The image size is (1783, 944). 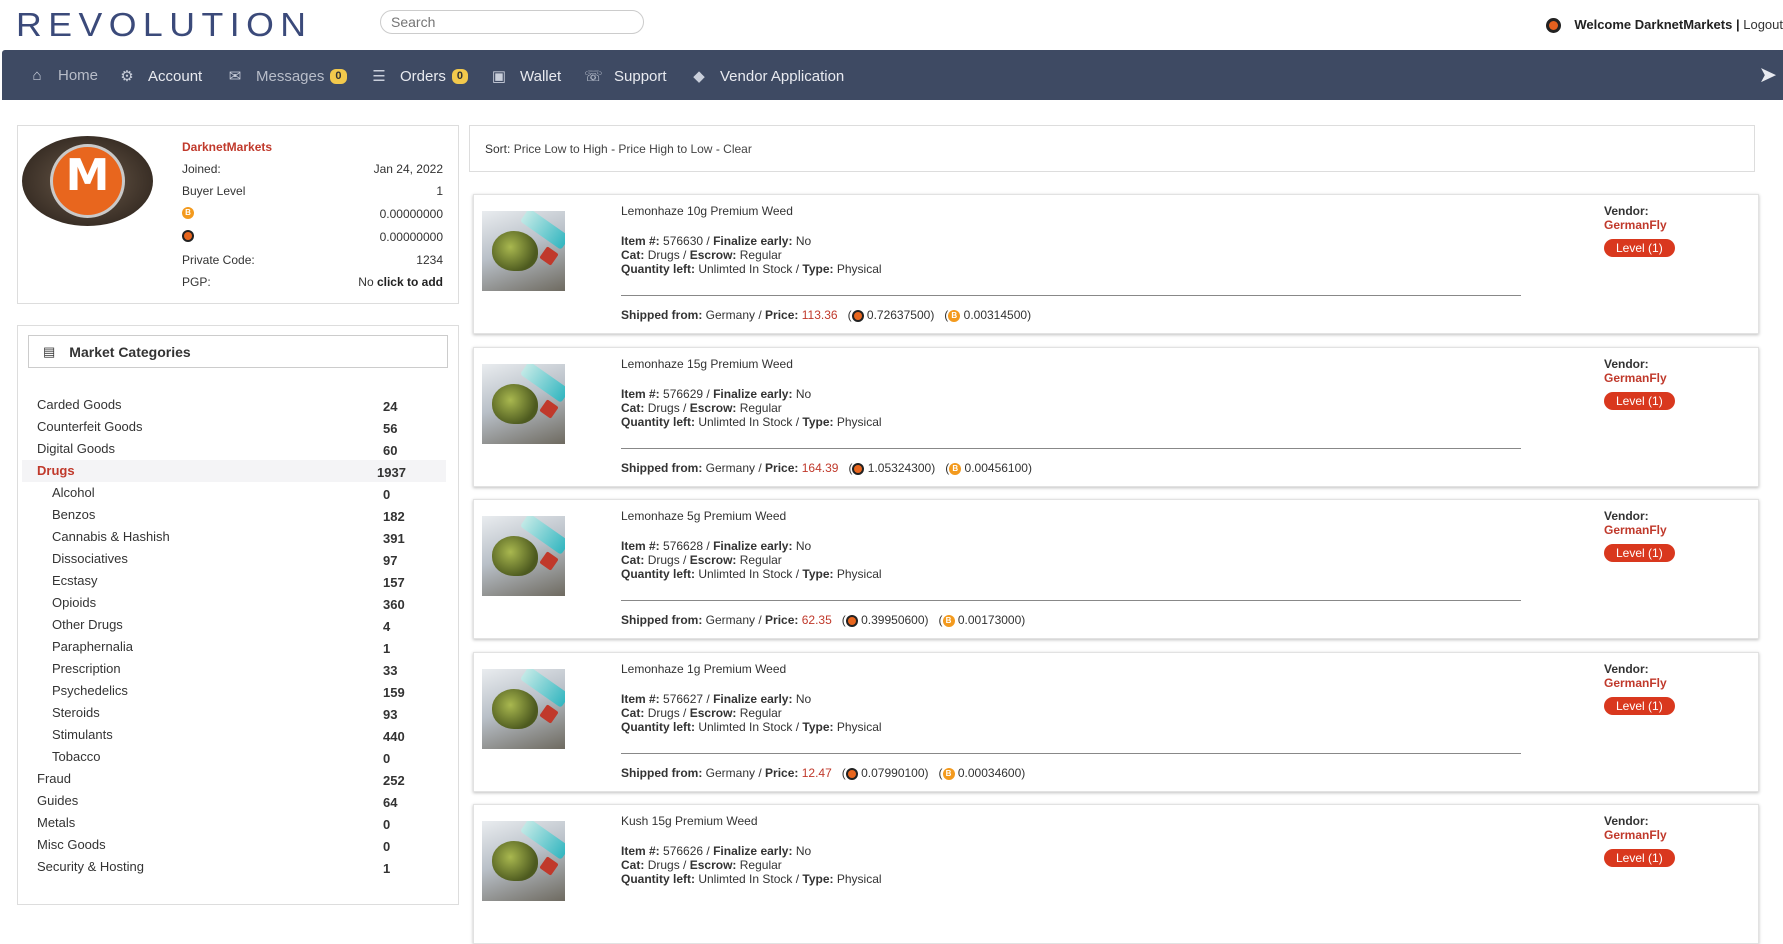 I want to click on nav-account: ⚙ Account, so click(x=160, y=76).